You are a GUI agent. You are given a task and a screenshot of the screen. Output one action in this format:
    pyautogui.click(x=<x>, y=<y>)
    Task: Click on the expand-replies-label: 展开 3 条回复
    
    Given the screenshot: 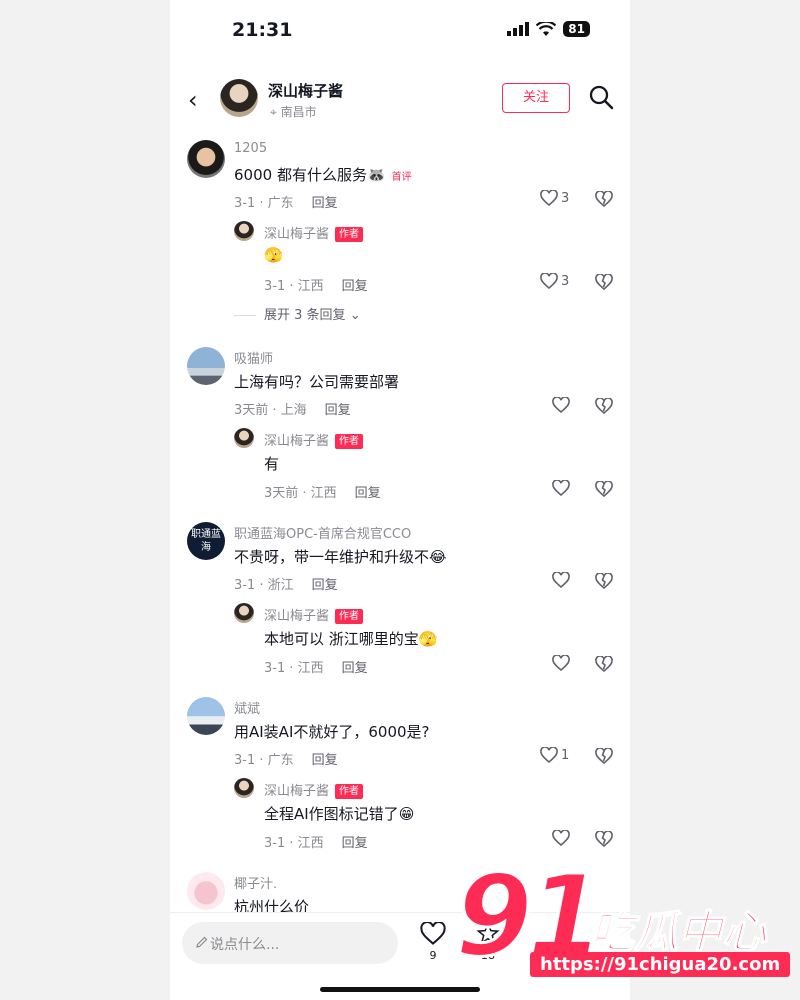 What is the action you would take?
    pyautogui.click(x=305, y=315)
    